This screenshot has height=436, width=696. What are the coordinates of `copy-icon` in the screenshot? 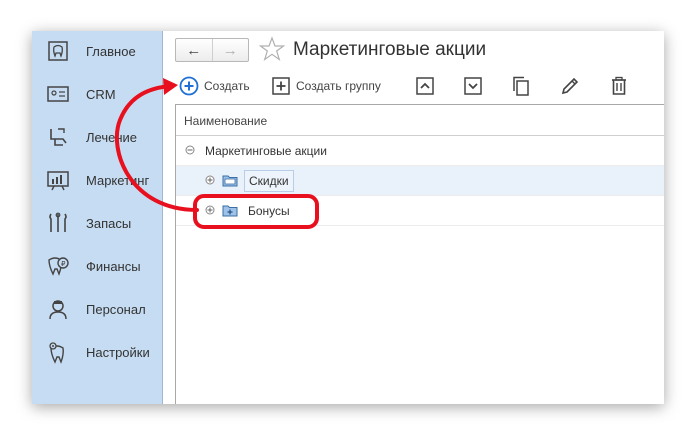 It's located at (521, 86).